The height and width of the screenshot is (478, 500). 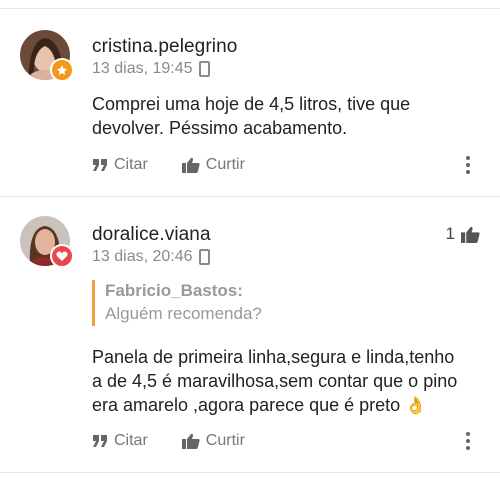 What do you see at coordinates (174, 290) in the screenshot?
I see `quote-author: Fabricio_Bastos:` at bounding box center [174, 290].